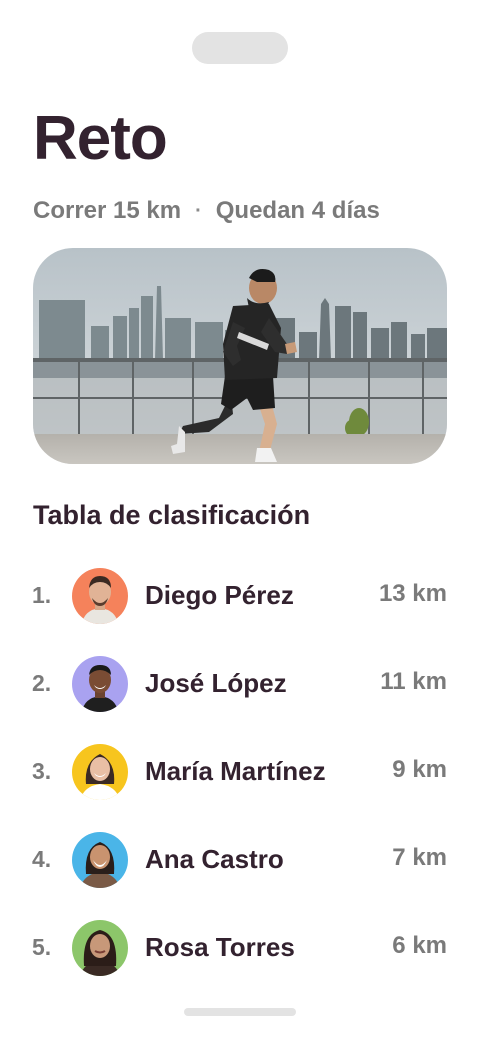 The image size is (480, 1040). I want to click on rank-number: 5., so click(42, 947).